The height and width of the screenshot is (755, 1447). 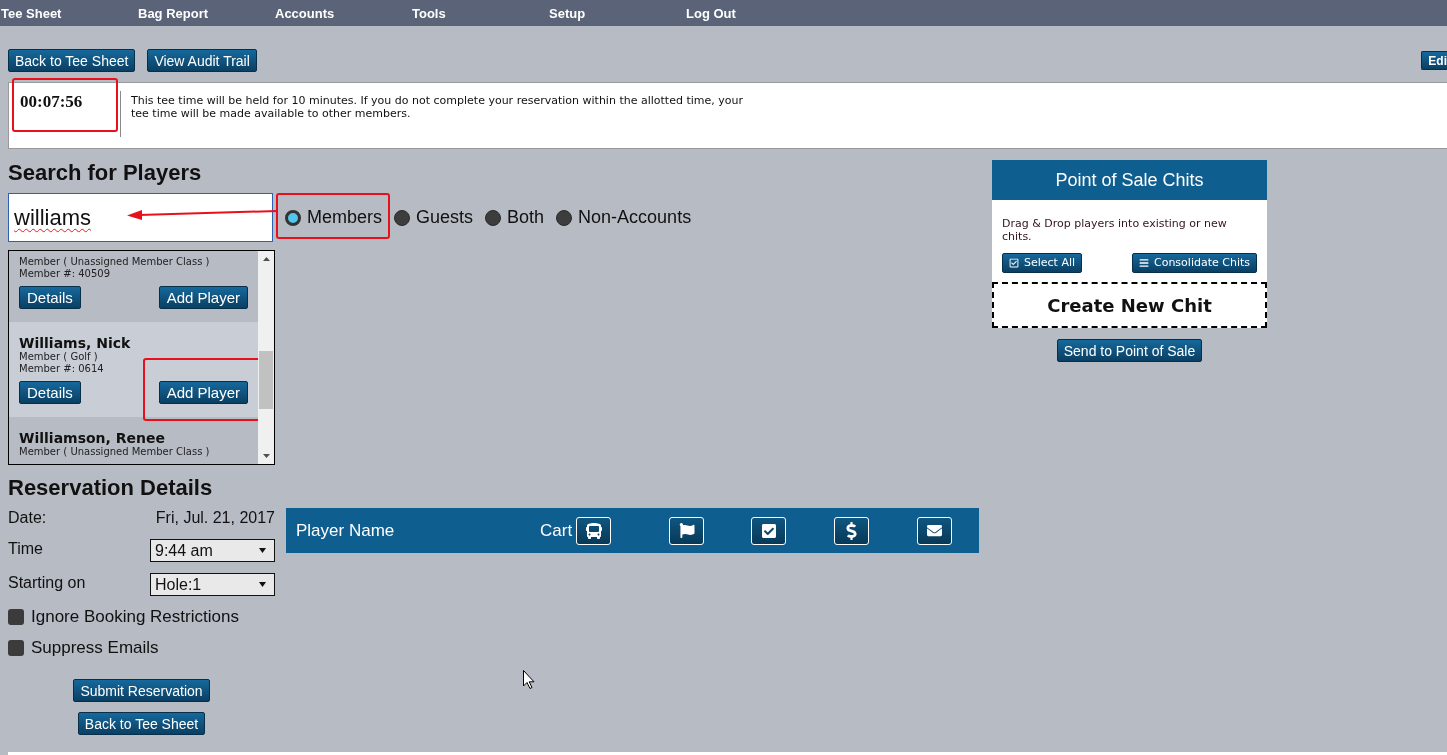 What do you see at coordinates (526, 217) in the screenshot?
I see `radio-label: Both` at bounding box center [526, 217].